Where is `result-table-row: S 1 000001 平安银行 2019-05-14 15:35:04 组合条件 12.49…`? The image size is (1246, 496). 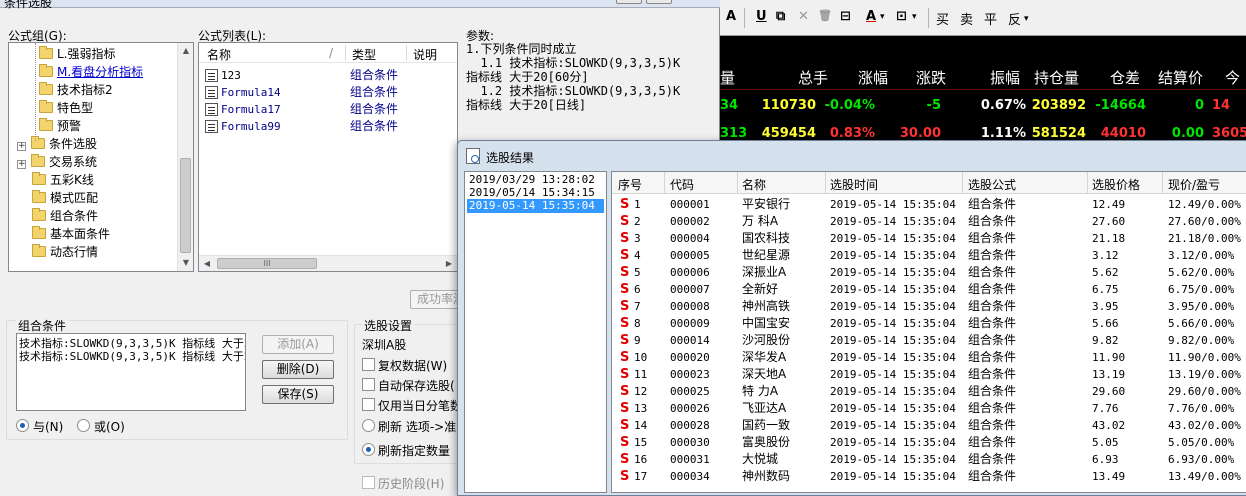 result-table-row: S 1 000001 平安银行 2019-05-14 15:35:04 组合条件 12.49… is located at coordinates (929, 204).